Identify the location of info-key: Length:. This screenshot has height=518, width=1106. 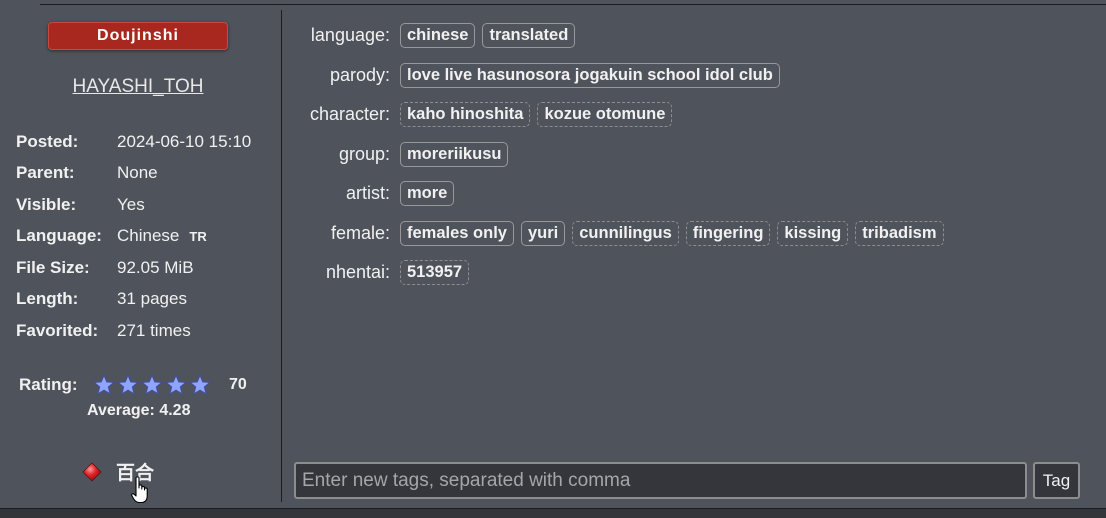
(47, 299).